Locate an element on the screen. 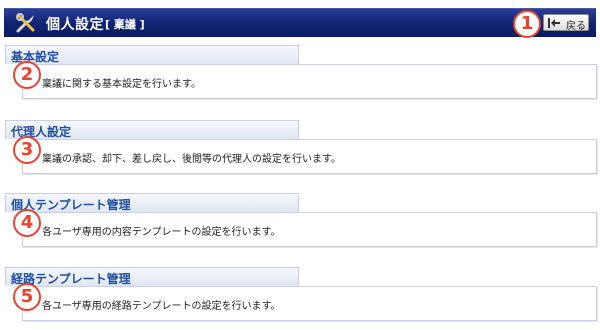  section-link-proxy: 代理人設定 is located at coordinates (152, 129).